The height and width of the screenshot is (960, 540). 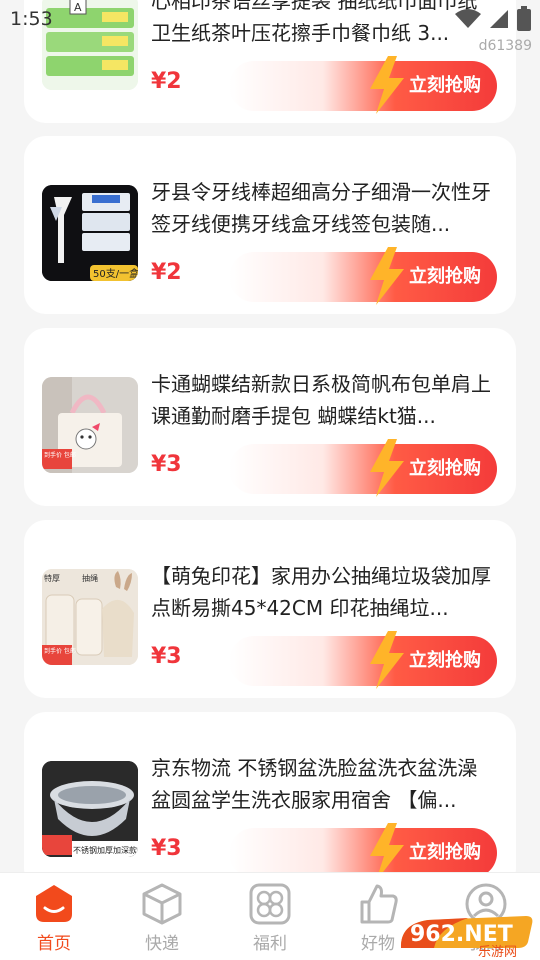 What do you see at coordinates (468, 18) in the screenshot?
I see `wifi-icon` at bounding box center [468, 18].